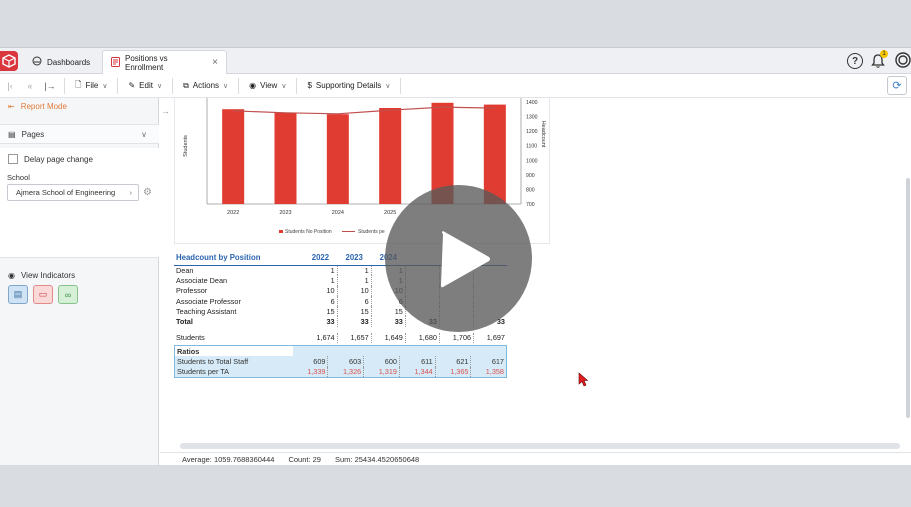 Image resolution: width=911 pixels, height=507 pixels. I want to click on row-label: Teaching Assistant, so click(206, 311).